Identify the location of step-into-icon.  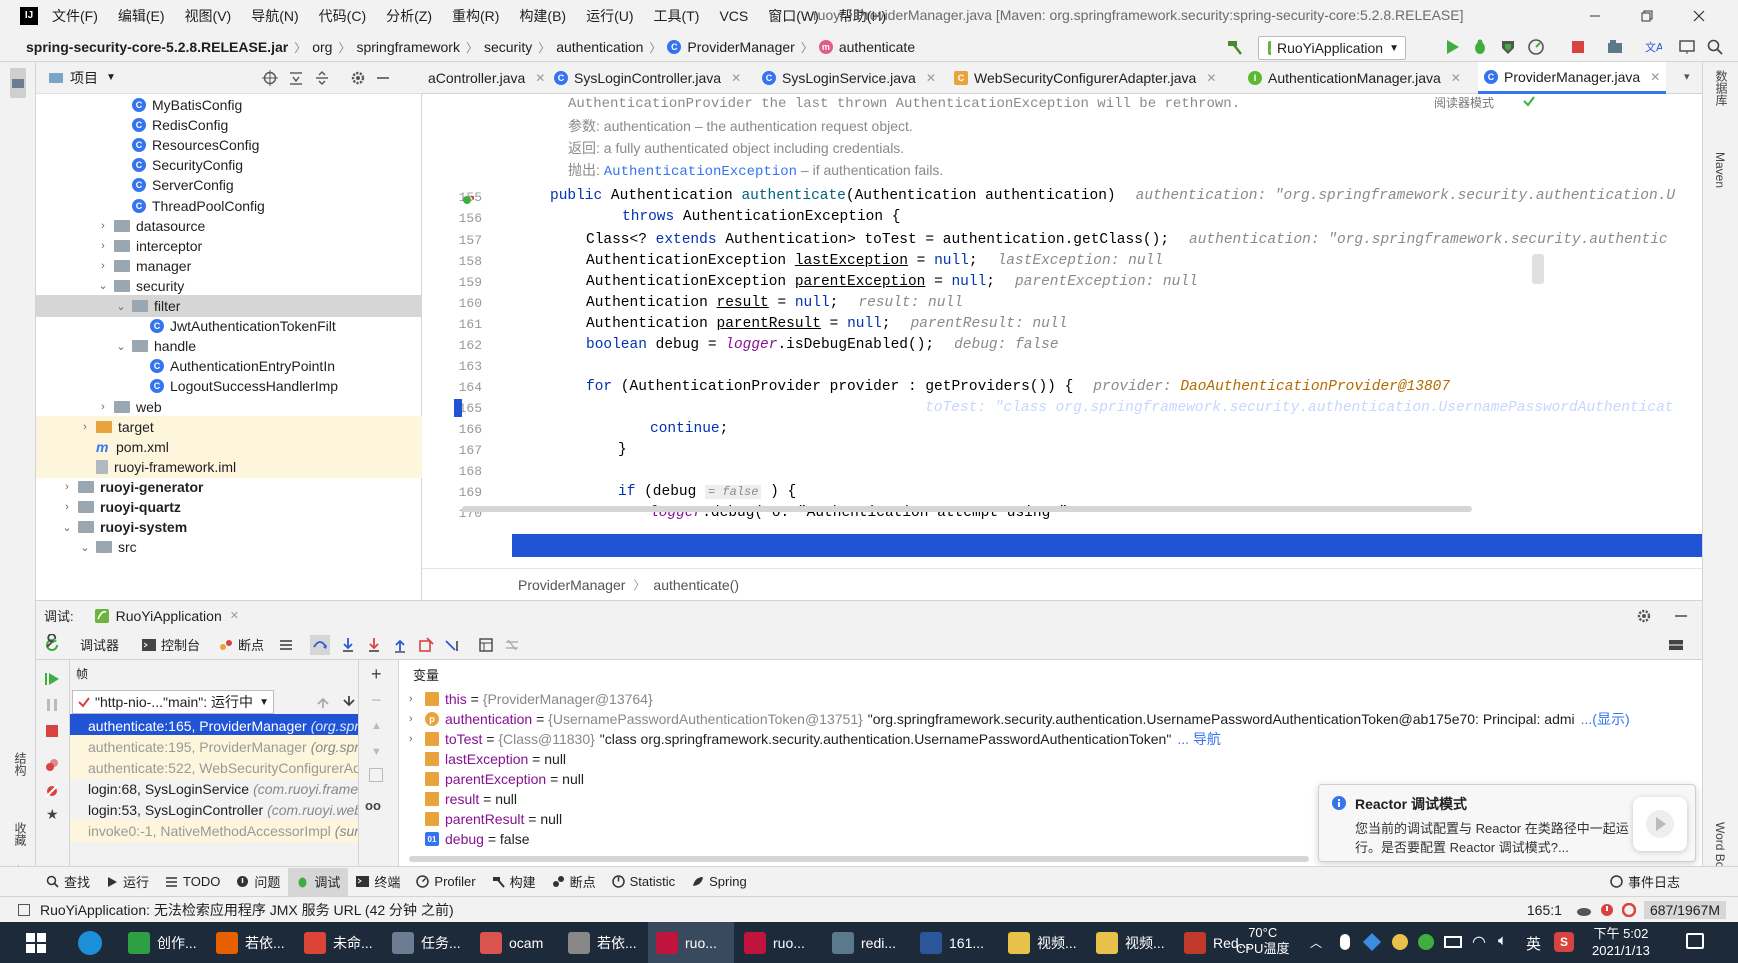
(348, 645).